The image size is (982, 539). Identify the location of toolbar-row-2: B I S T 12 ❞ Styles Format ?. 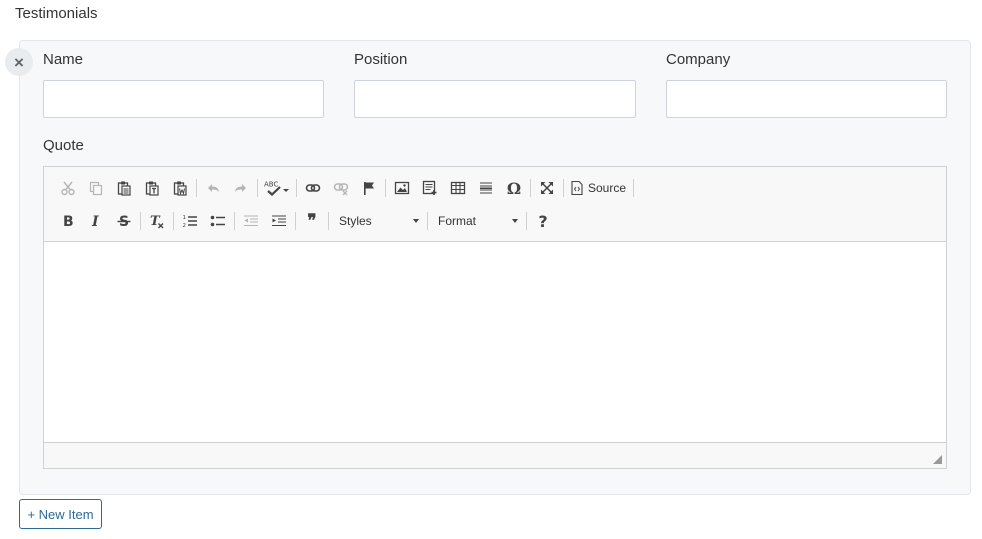
(305, 221).